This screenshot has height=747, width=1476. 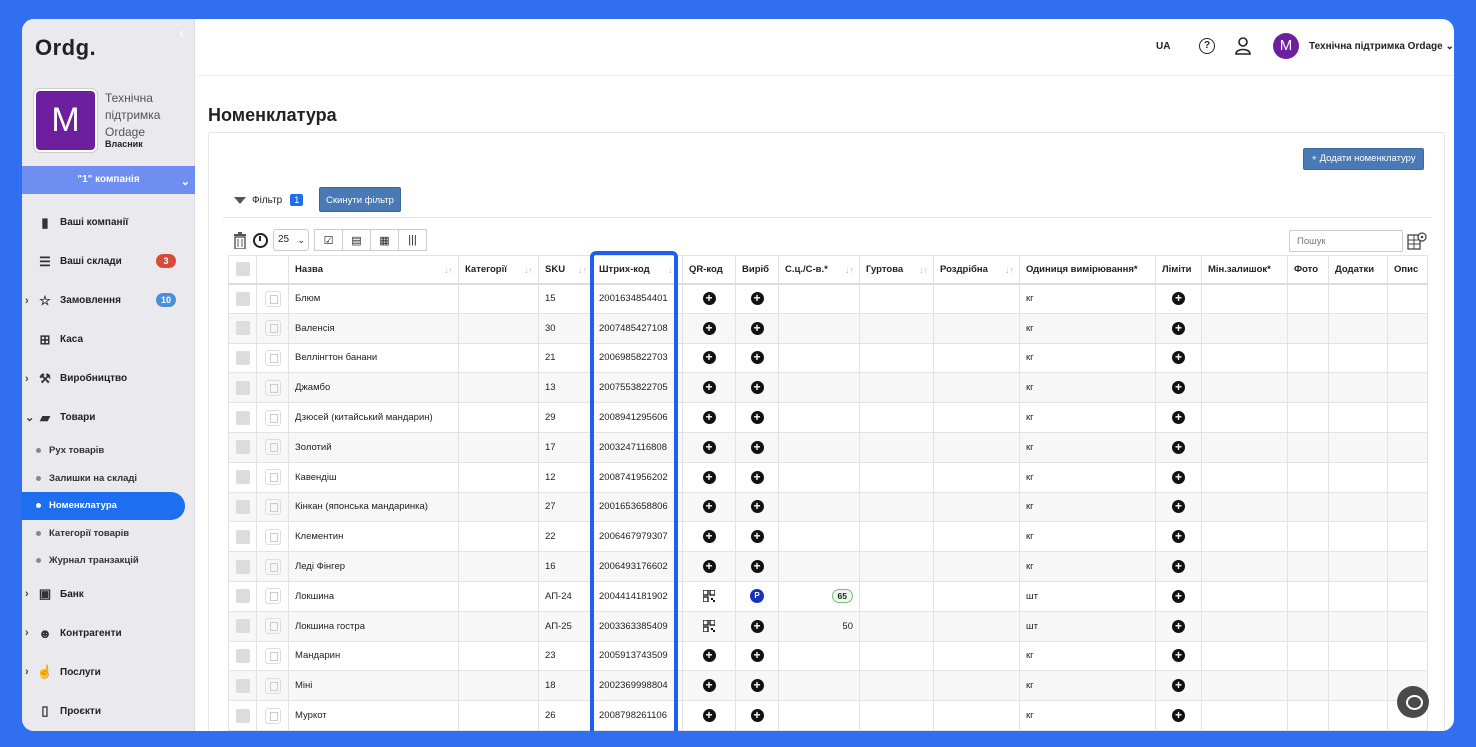 What do you see at coordinates (373, 656) in the screenshot?
I see `name-cell: Мандарин` at bounding box center [373, 656].